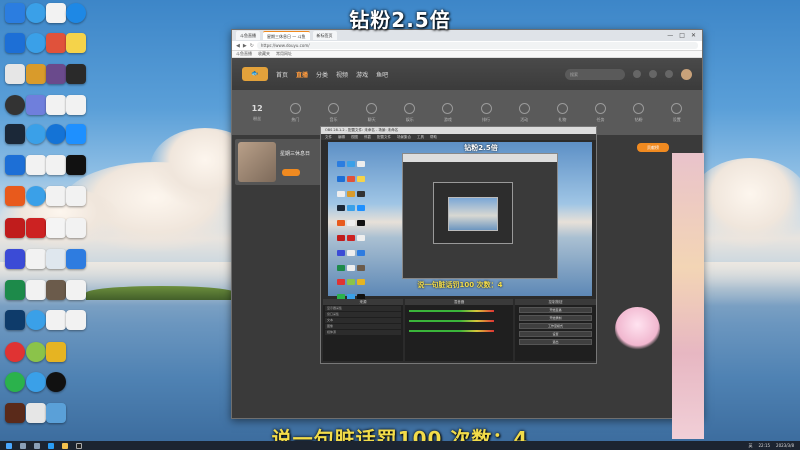 This screenshot has width=800, height=450. What do you see at coordinates (354, 137) in the screenshot?
I see `obs-menu-view: 视图` at bounding box center [354, 137].